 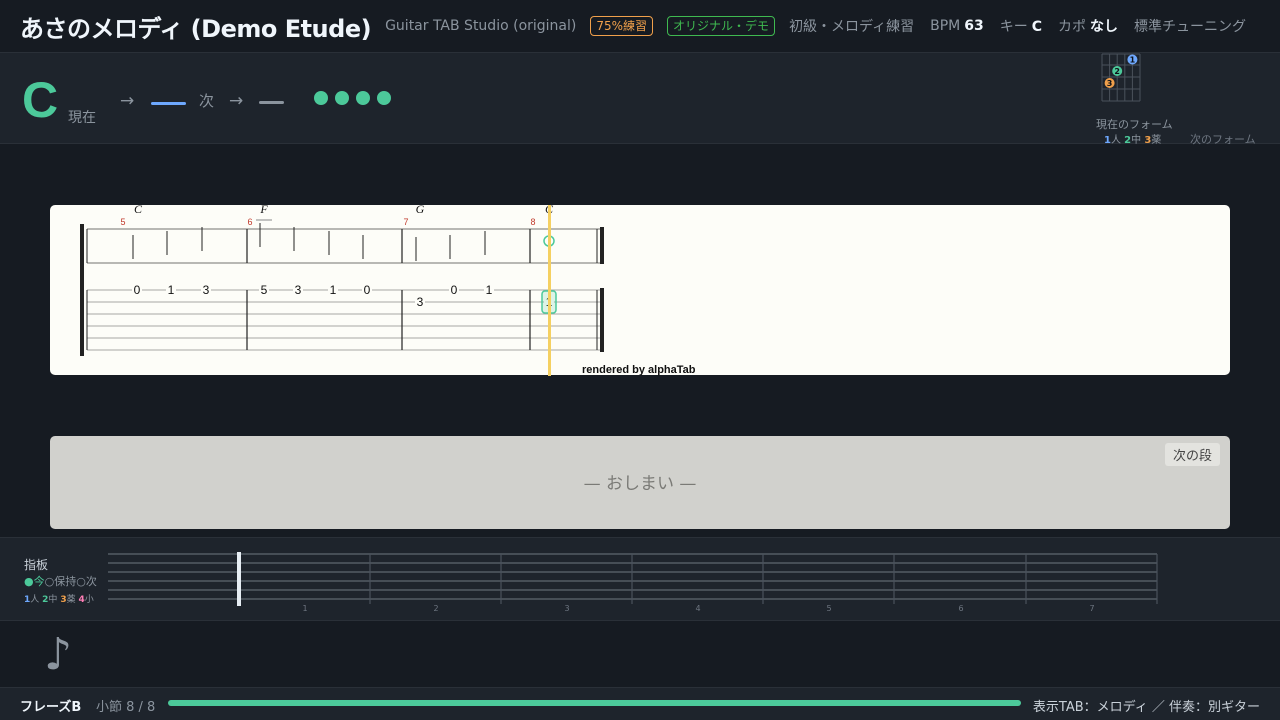 What do you see at coordinates (207, 101) in the screenshot?
I see `next-chord-label: 次` at bounding box center [207, 101].